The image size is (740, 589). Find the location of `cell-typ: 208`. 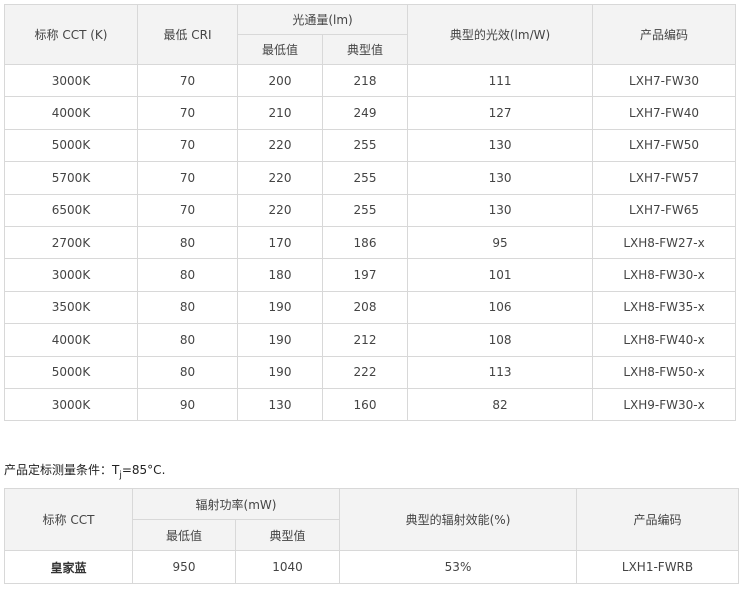

cell-typ: 208 is located at coordinates (365, 307).